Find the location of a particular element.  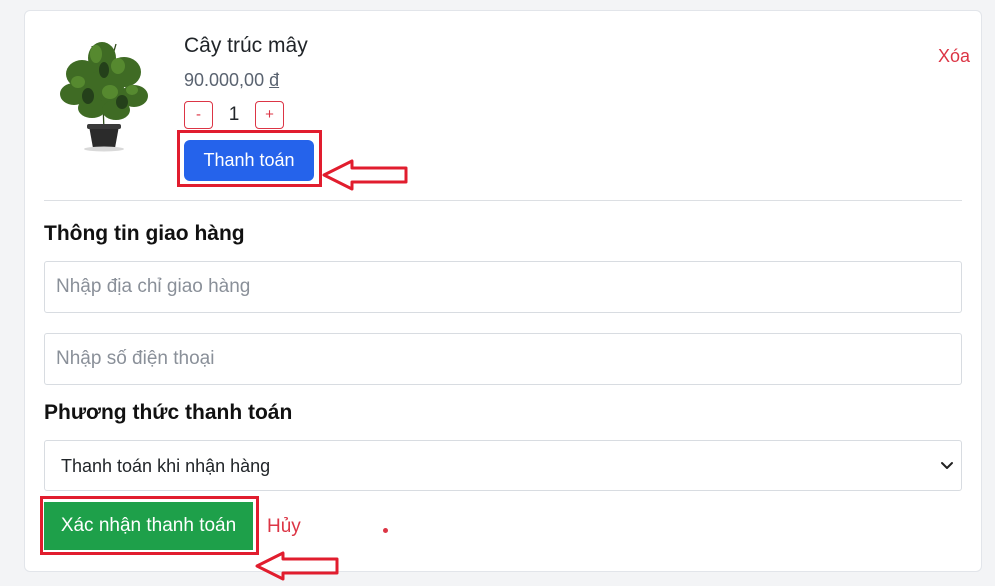

shipping-info-title: Thông tin giao hàng is located at coordinates (144, 233).